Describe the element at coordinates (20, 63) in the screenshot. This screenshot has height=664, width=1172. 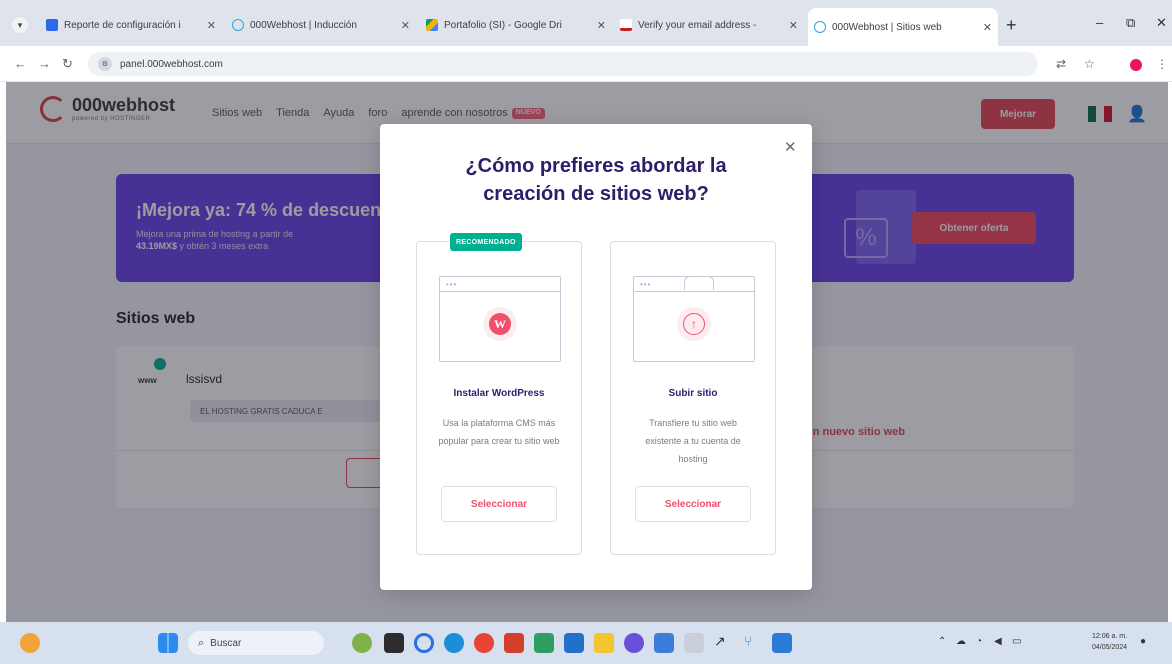
I see `back-arrow-icon: ←` at that location.